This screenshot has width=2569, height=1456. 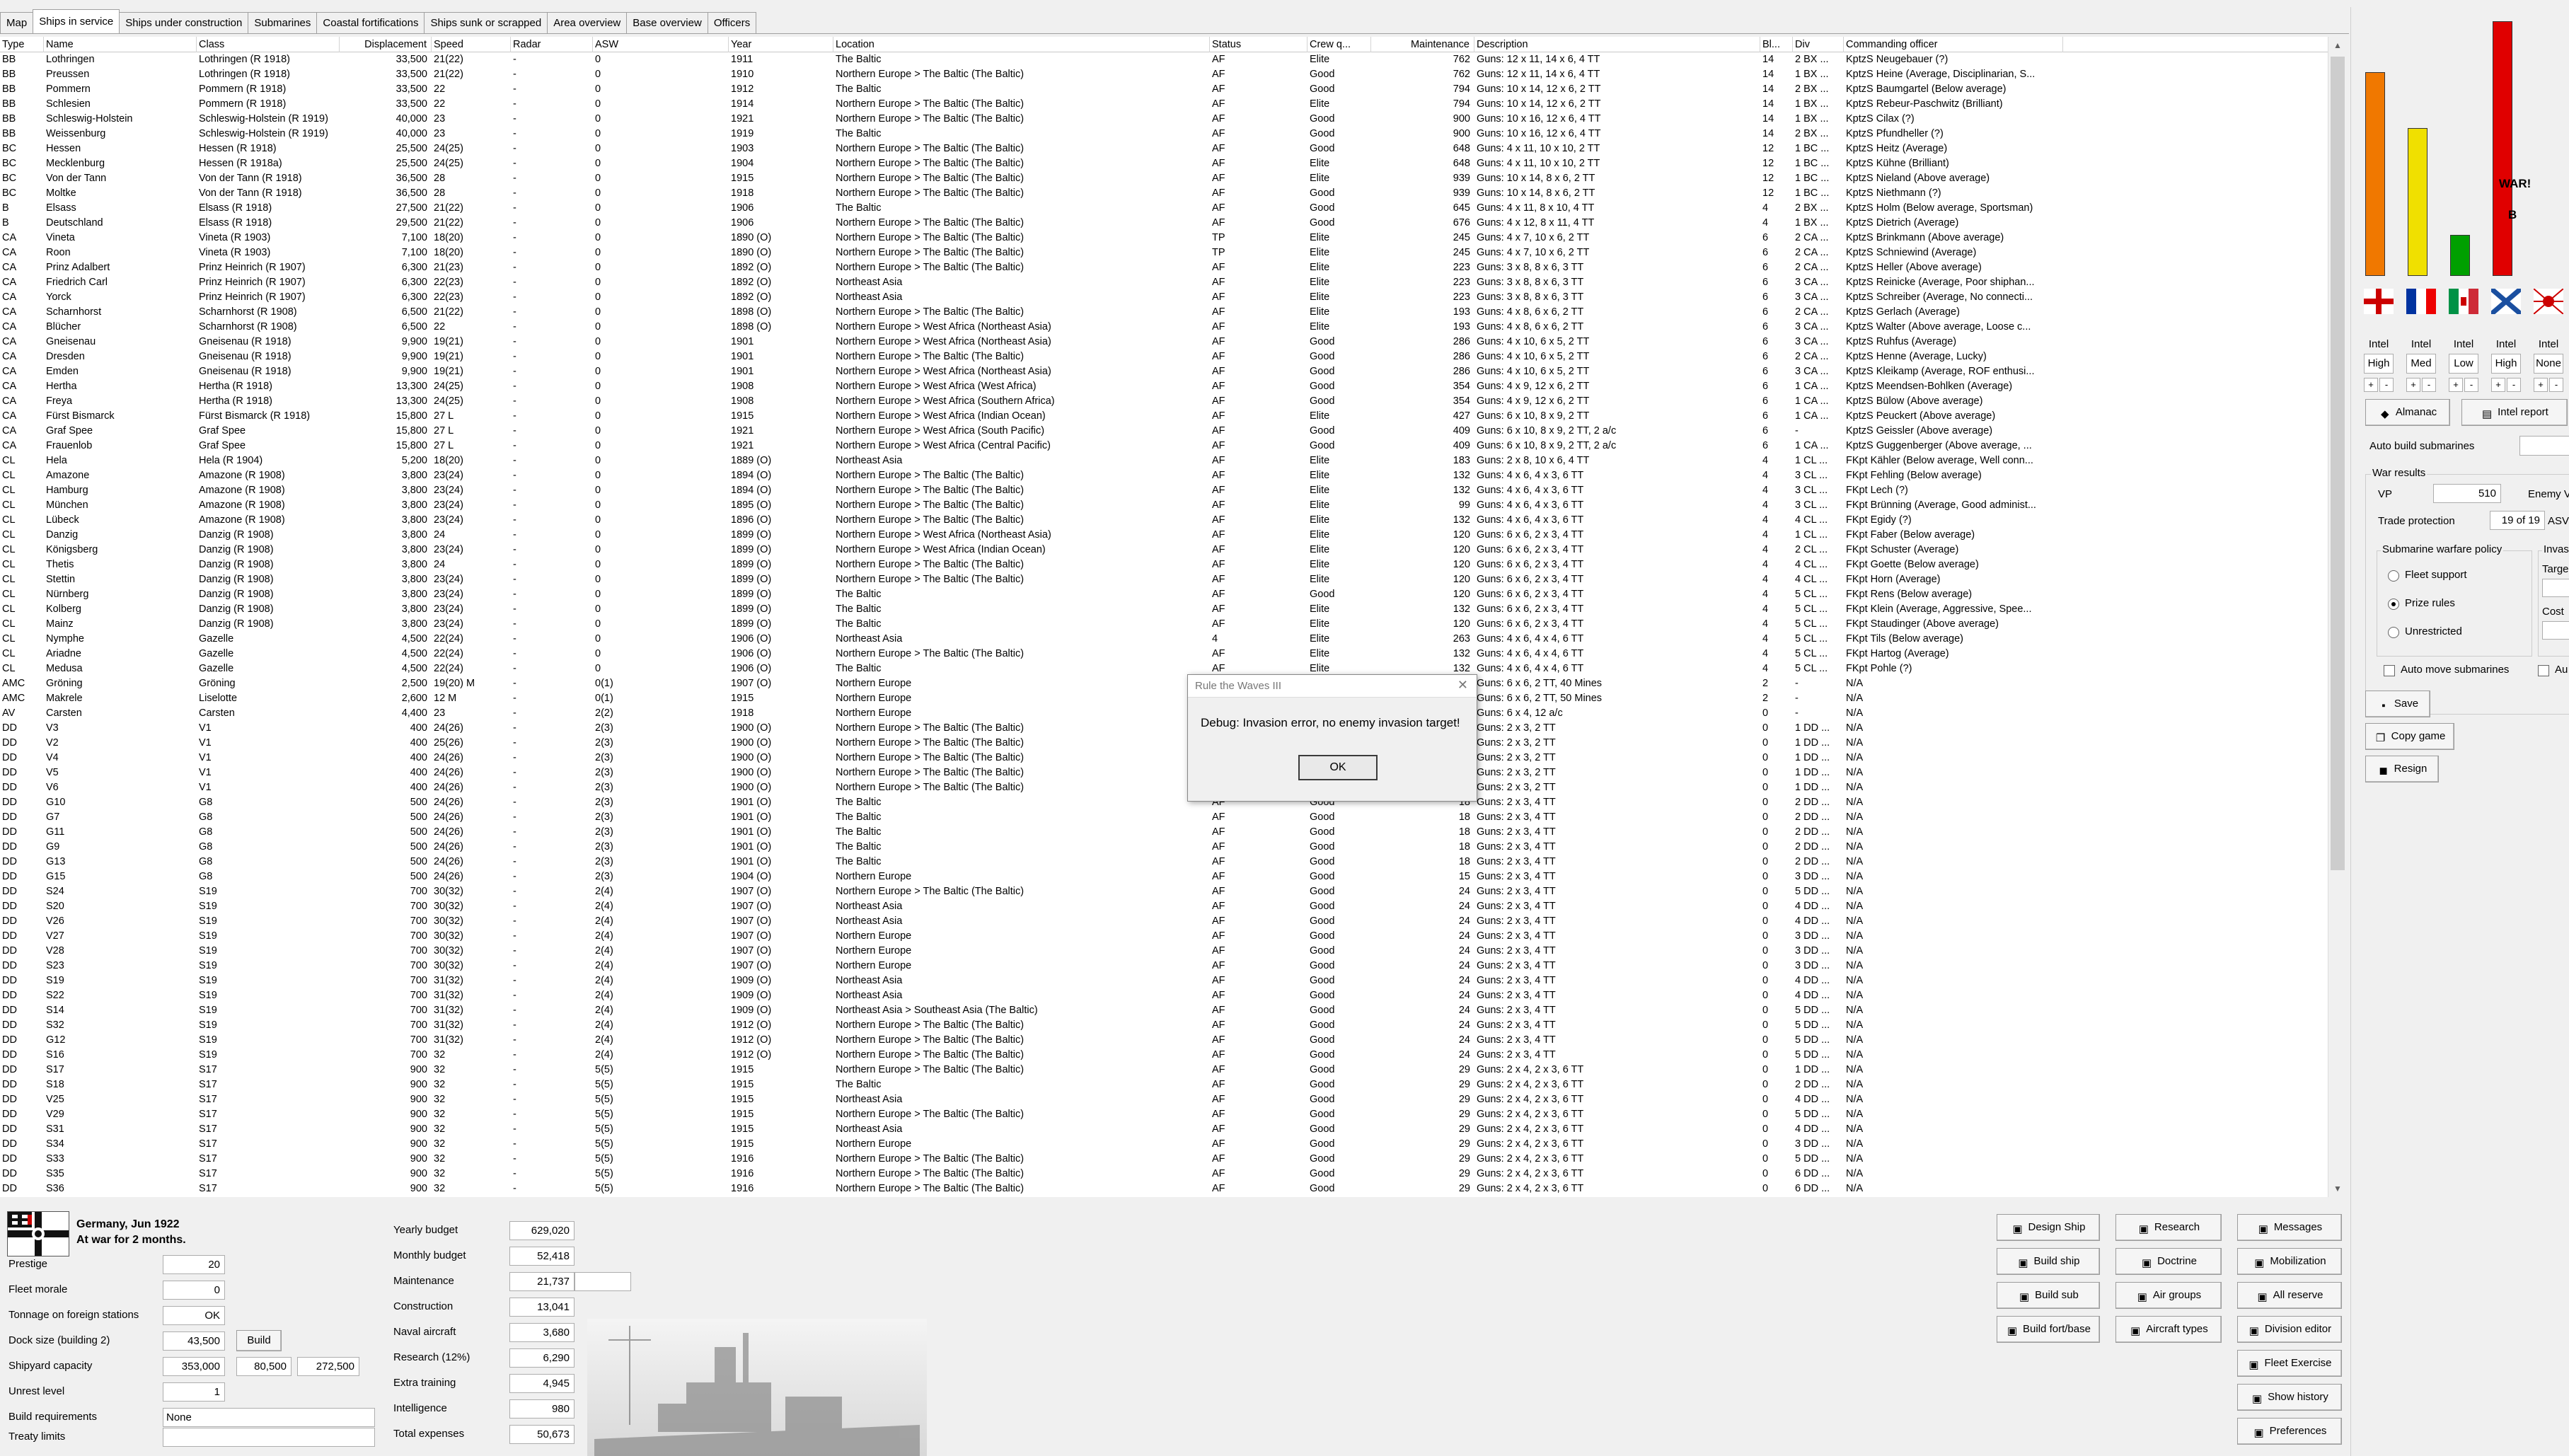 What do you see at coordinates (2543, 670) in the screenshot?
I see `auto-checkbox` at bounding box center [2543, 670].